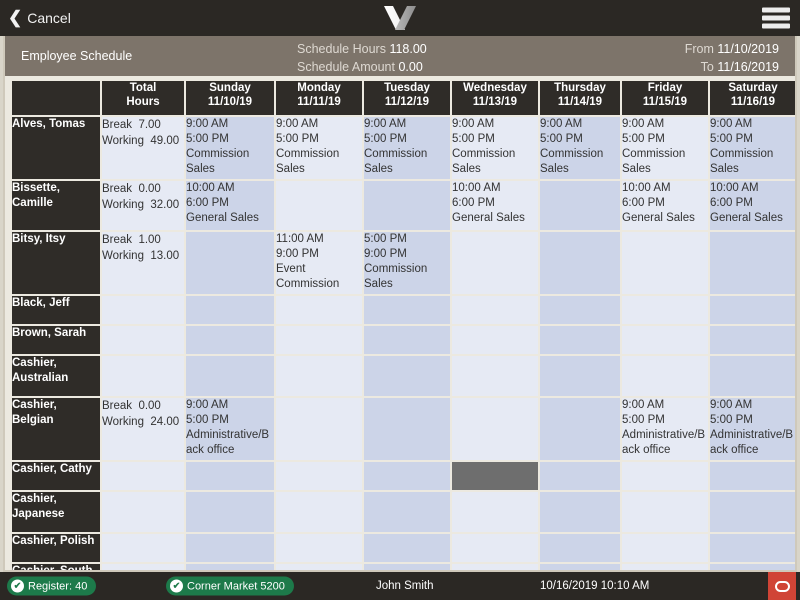 This screenshot has width=800, height=600. What do you see at coordinates (56, 476) in the screenshot?
I see `employee-name-cell: Cashier, Cathy` at bounding box center [56, 476].